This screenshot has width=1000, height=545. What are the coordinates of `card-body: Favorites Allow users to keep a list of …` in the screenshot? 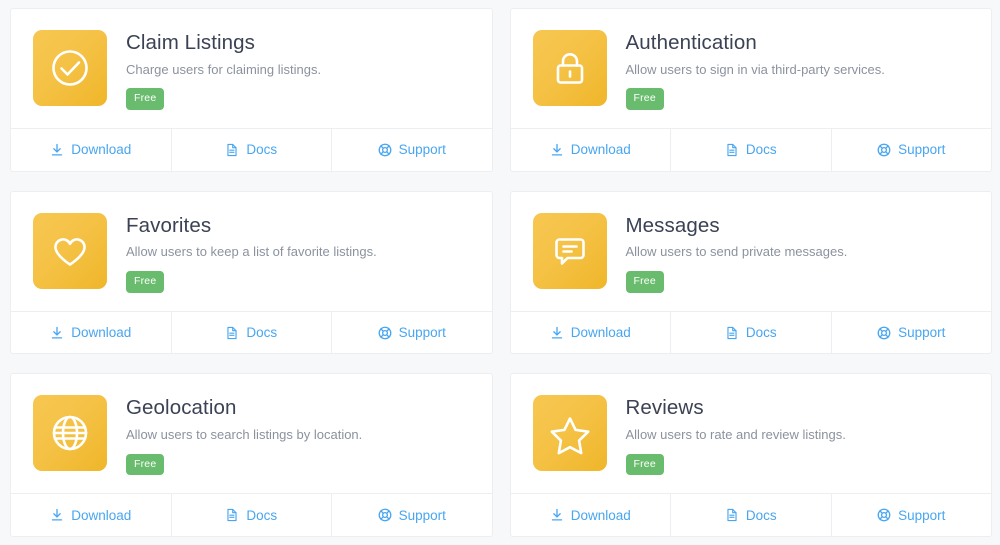 It's located at (251, 251).